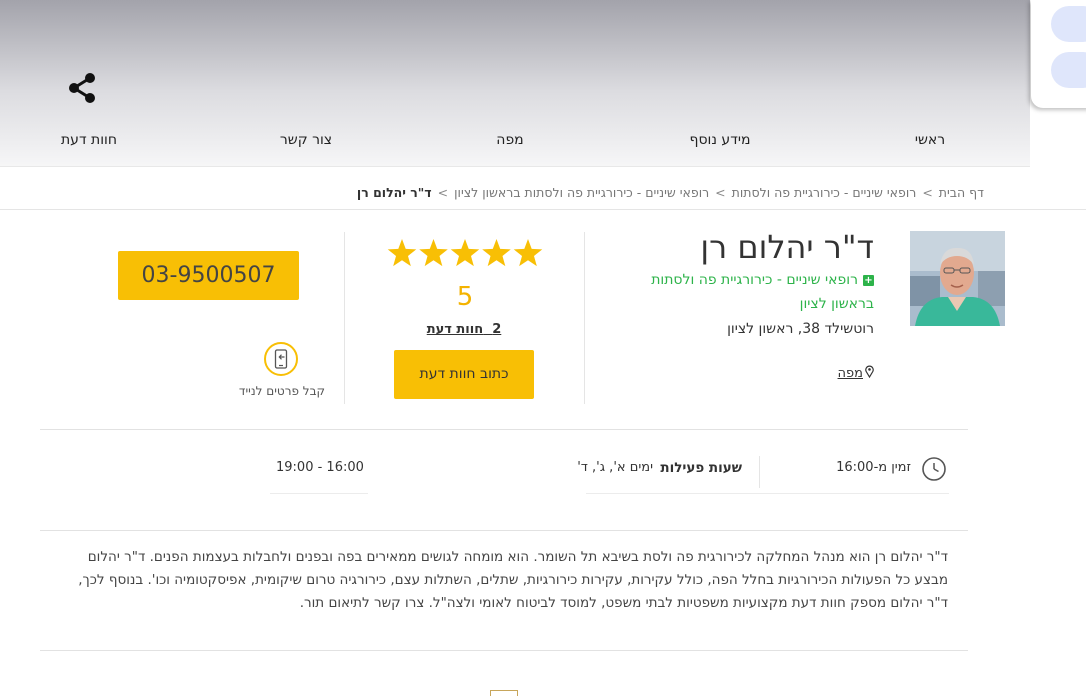 Image resolution: width=1086 pixels, height=696 pixels. I want to click on map-pin-icon, so click(869, 372).